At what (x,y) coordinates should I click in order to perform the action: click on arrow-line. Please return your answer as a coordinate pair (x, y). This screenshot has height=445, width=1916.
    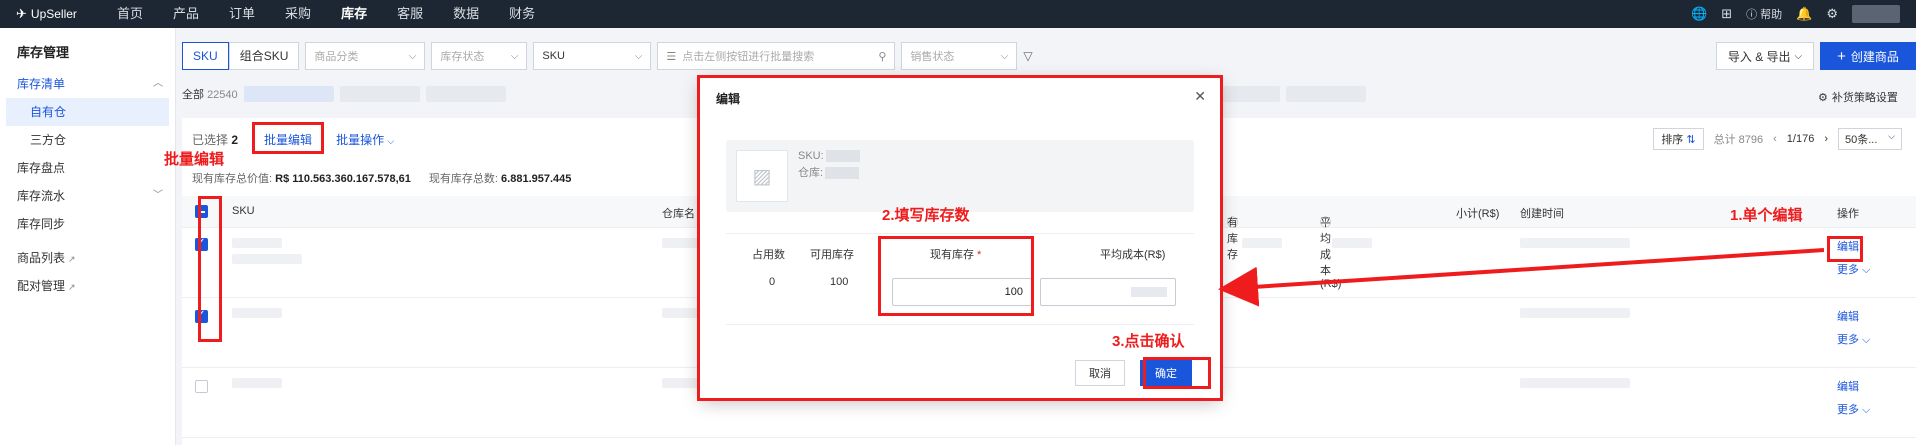
    Looking at the image, I should click on (1521, 277).